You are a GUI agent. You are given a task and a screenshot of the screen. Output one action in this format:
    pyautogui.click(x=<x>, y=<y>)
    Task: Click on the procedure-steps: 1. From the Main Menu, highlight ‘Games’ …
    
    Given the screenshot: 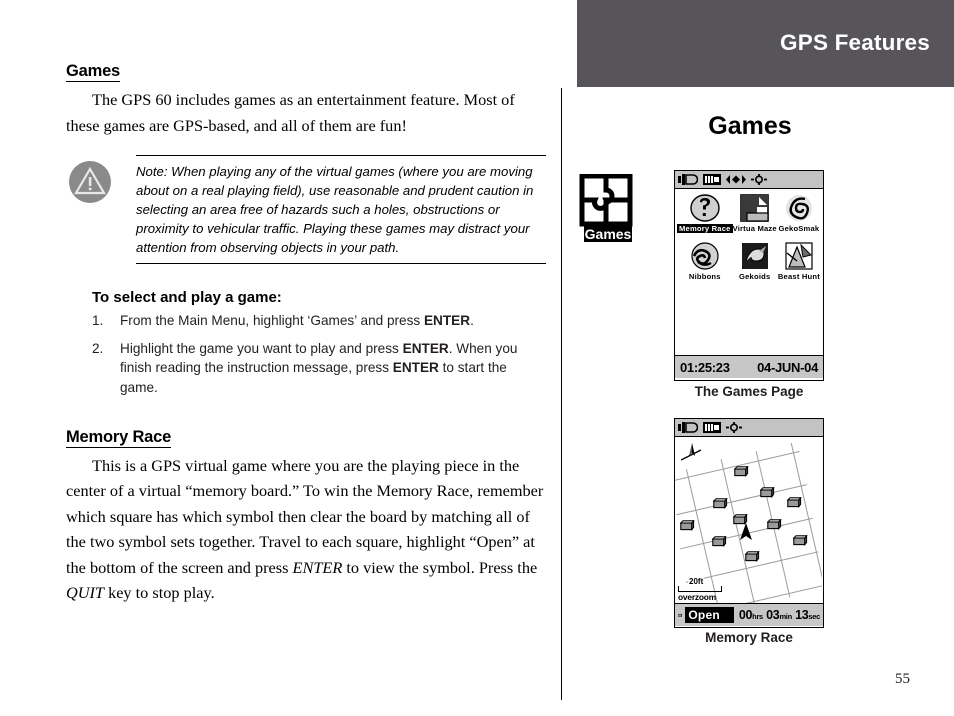 What is the action you would take?
    pyautogui.click(x=306, y=354)
    